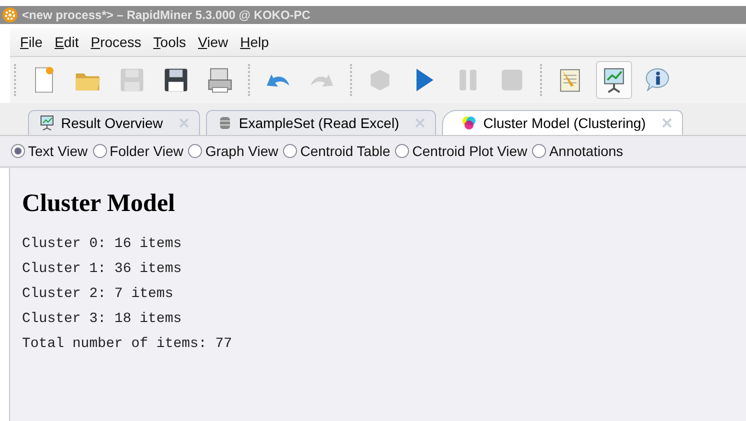 The height and width of the screenshot is (421, 746). I want to click on radio-option: Centroid Plot View, so click(461, 151).